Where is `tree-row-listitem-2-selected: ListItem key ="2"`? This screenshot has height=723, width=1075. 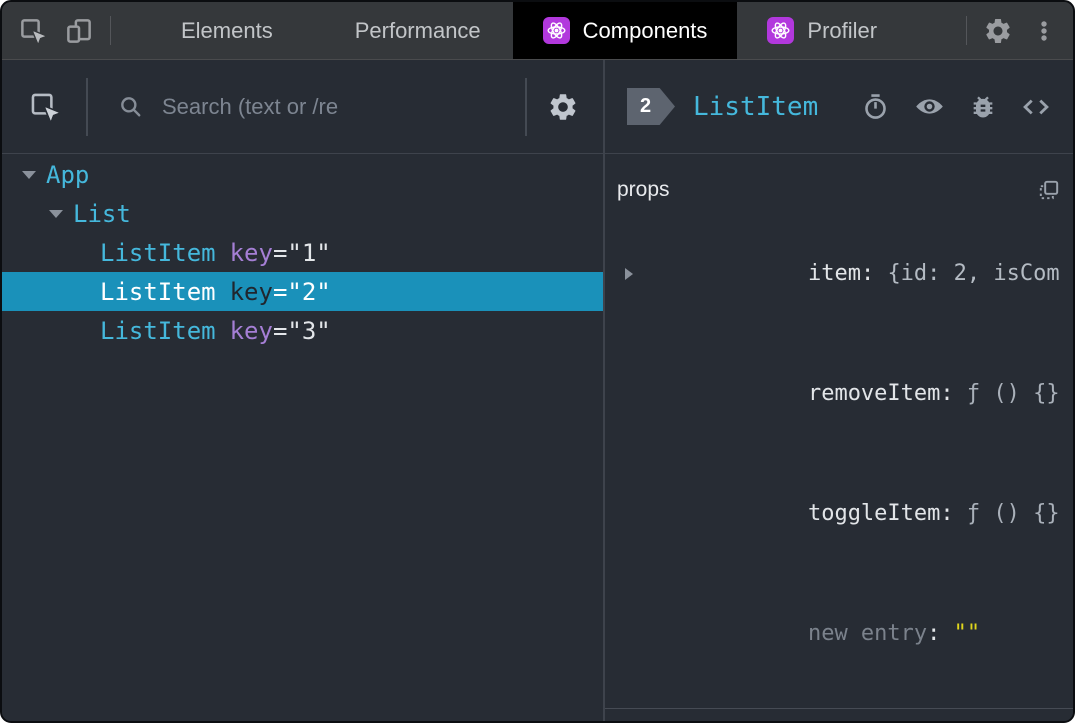
tree-row-listitem-2-selected: ListItem key ="2" is located at coordinates (302, 291).